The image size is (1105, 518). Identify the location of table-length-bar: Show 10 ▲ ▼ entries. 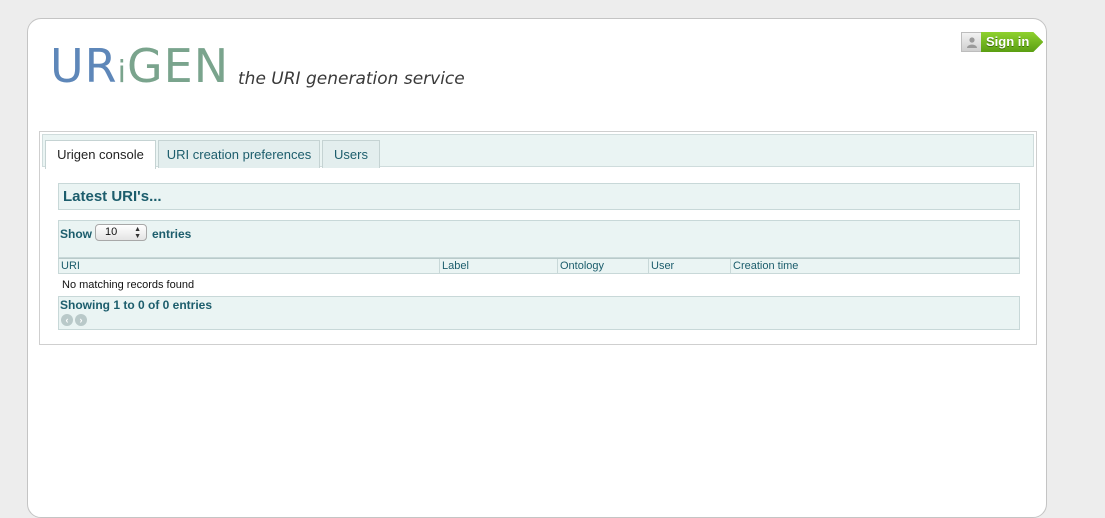
(539, 239).